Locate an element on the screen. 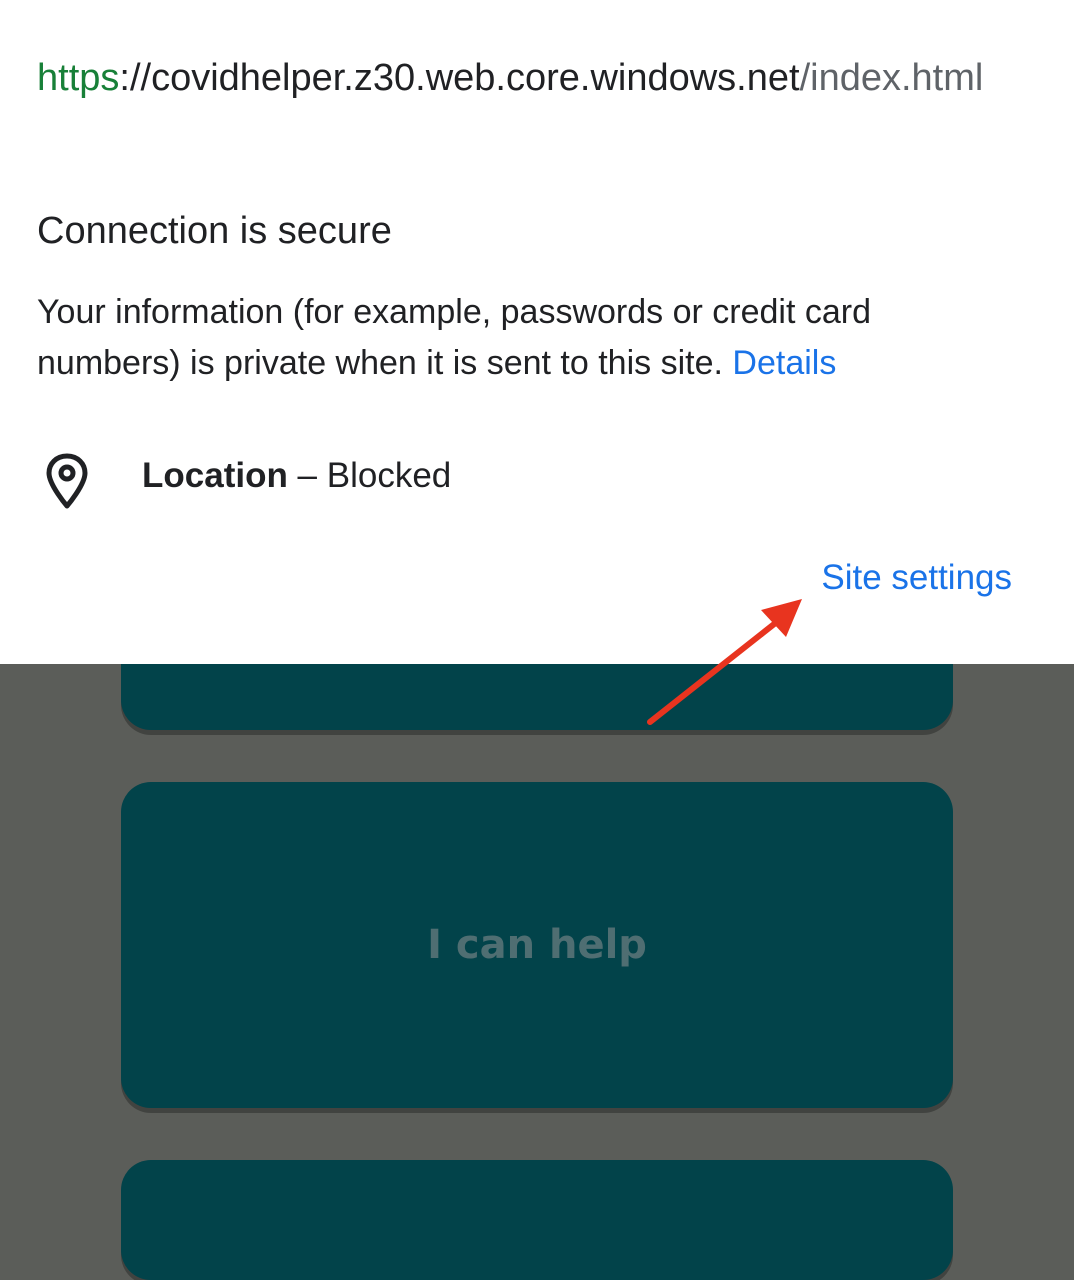  location-permission-text: Location – Blocked is located at coordinates (296, 476).